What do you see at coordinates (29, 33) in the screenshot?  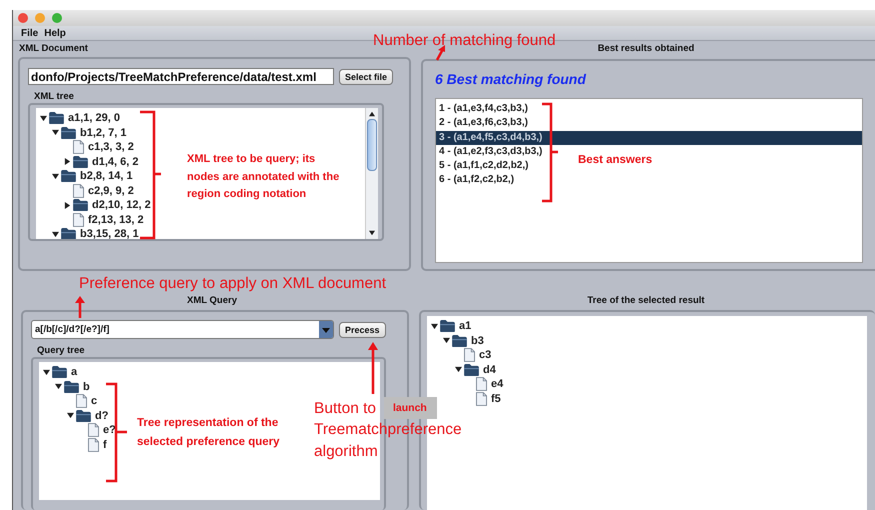 I see `menu-item: File` at bounding box center [29, 33].